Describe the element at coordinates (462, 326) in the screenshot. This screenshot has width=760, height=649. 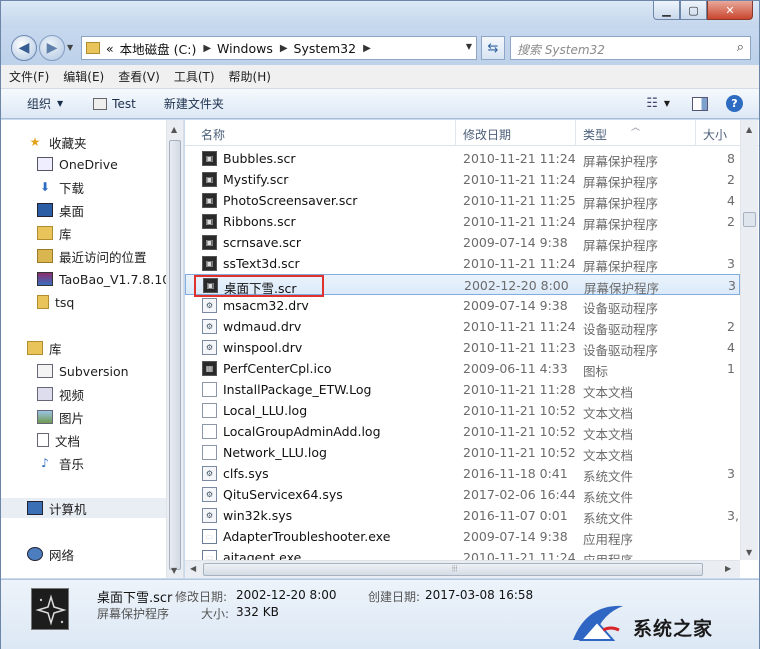
I see `table-row: ⚙ wdmaud.drv 2010-11-21 11:24 设备驱动程序 2` at that location.